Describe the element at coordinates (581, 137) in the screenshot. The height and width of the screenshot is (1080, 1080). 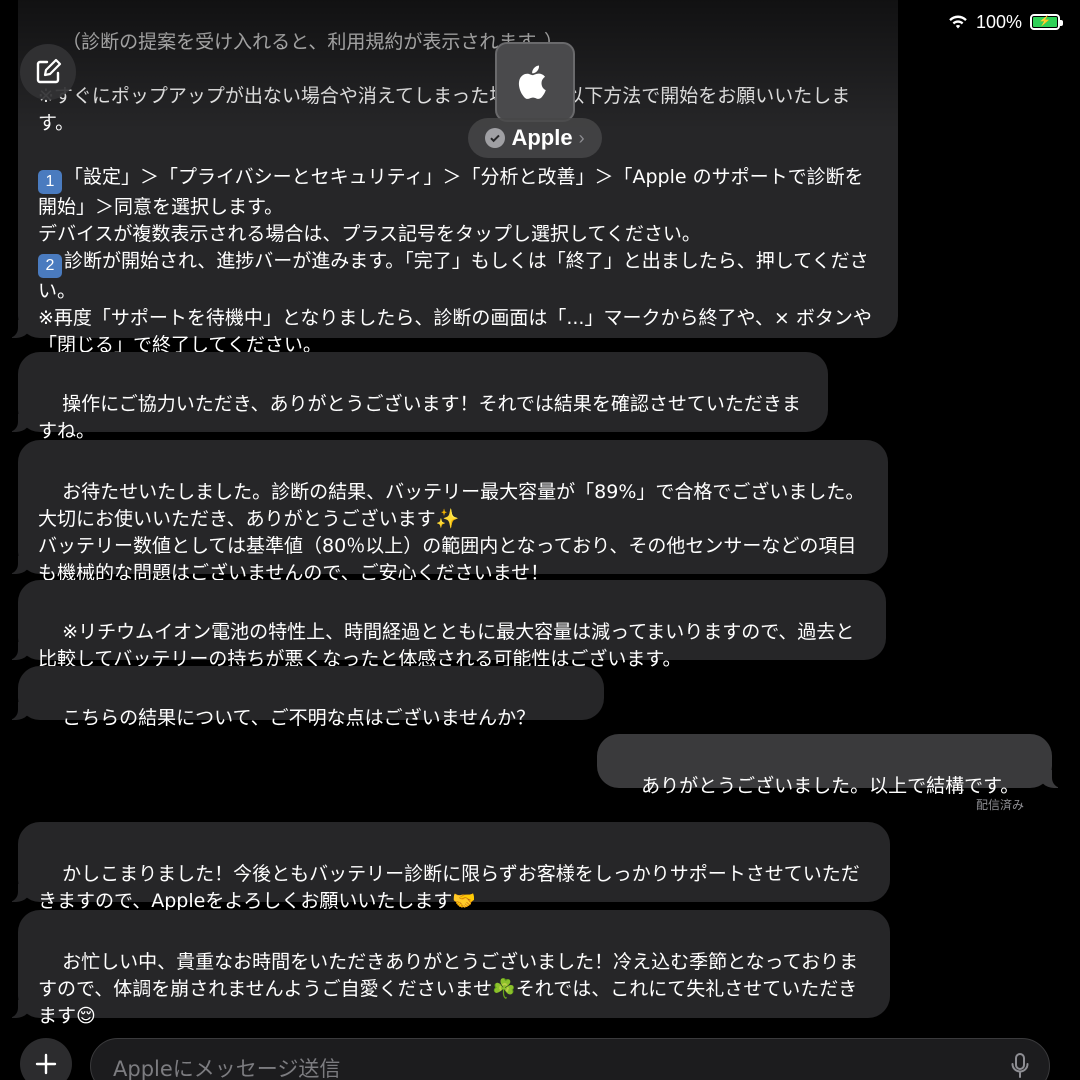
I see `chevron-right-icon: ›` at that location.